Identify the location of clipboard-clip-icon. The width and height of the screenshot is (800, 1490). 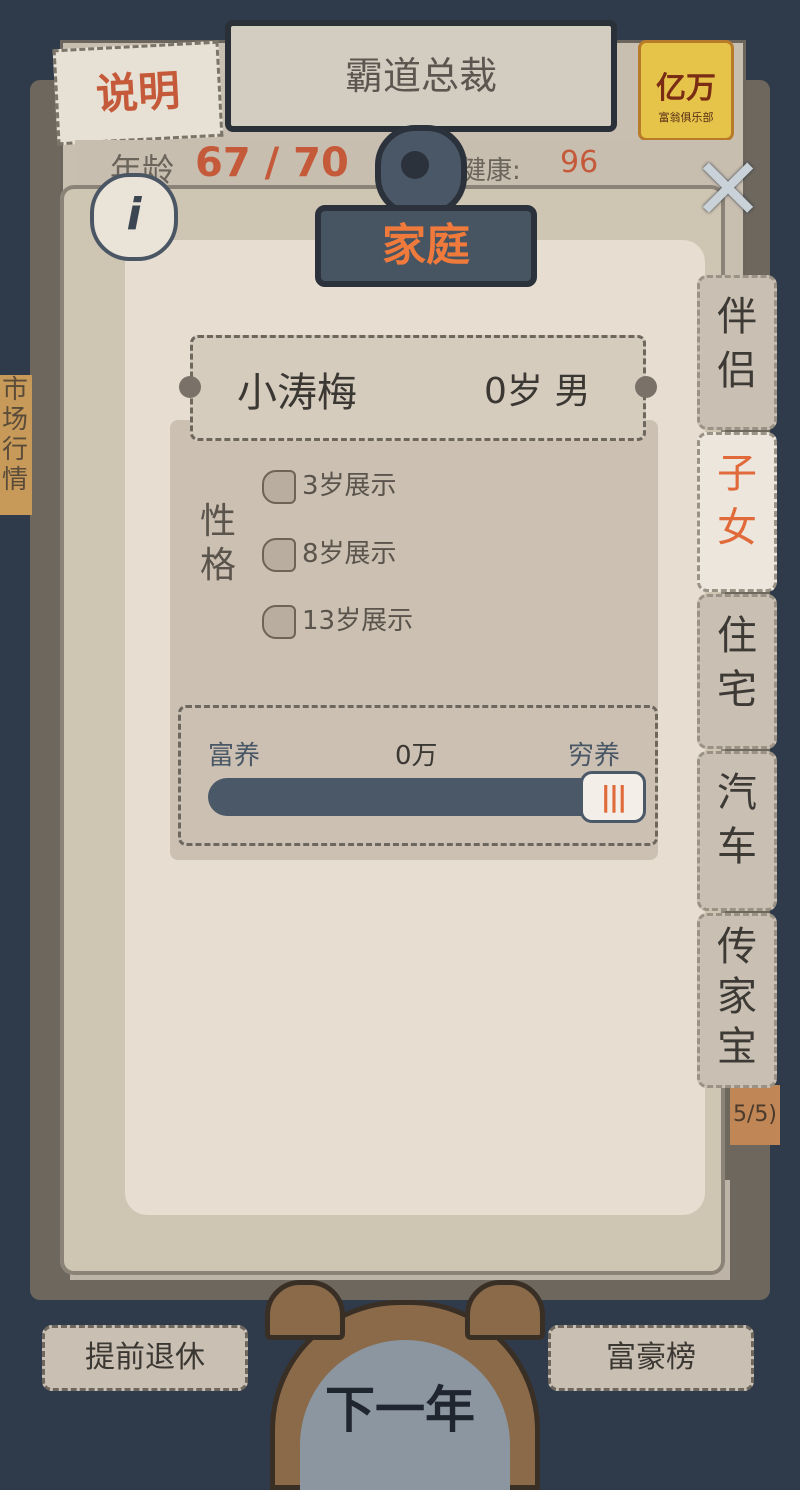
(421, 171).